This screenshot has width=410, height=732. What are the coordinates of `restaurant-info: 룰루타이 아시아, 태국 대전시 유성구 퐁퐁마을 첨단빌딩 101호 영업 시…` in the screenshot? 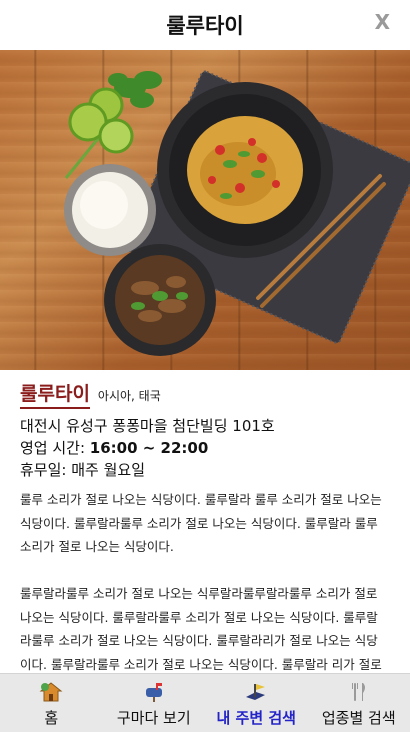 It's located at (206, 431).